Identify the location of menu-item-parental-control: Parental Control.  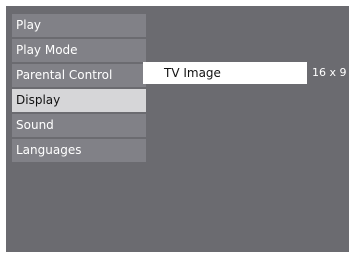
(79, 75).